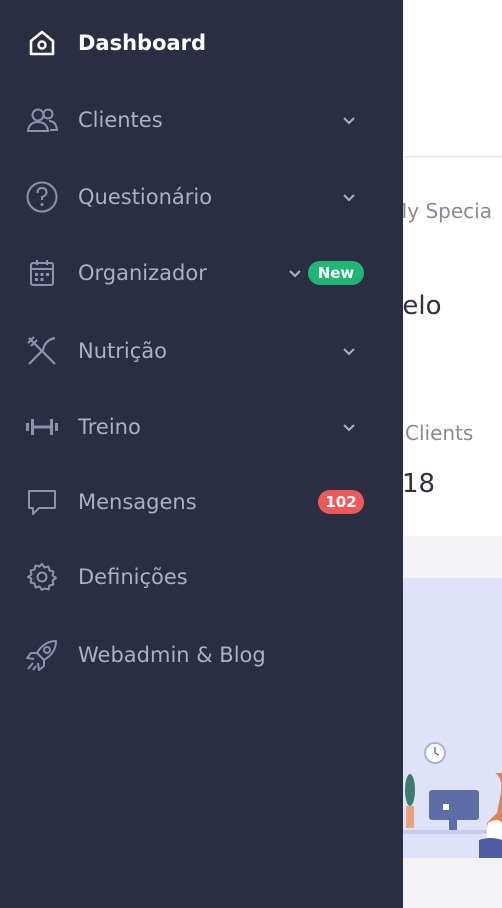  Describe the element at coordinates (109, 427) in the screenshot. I see `sidebar-item-label: Treino` at that location.